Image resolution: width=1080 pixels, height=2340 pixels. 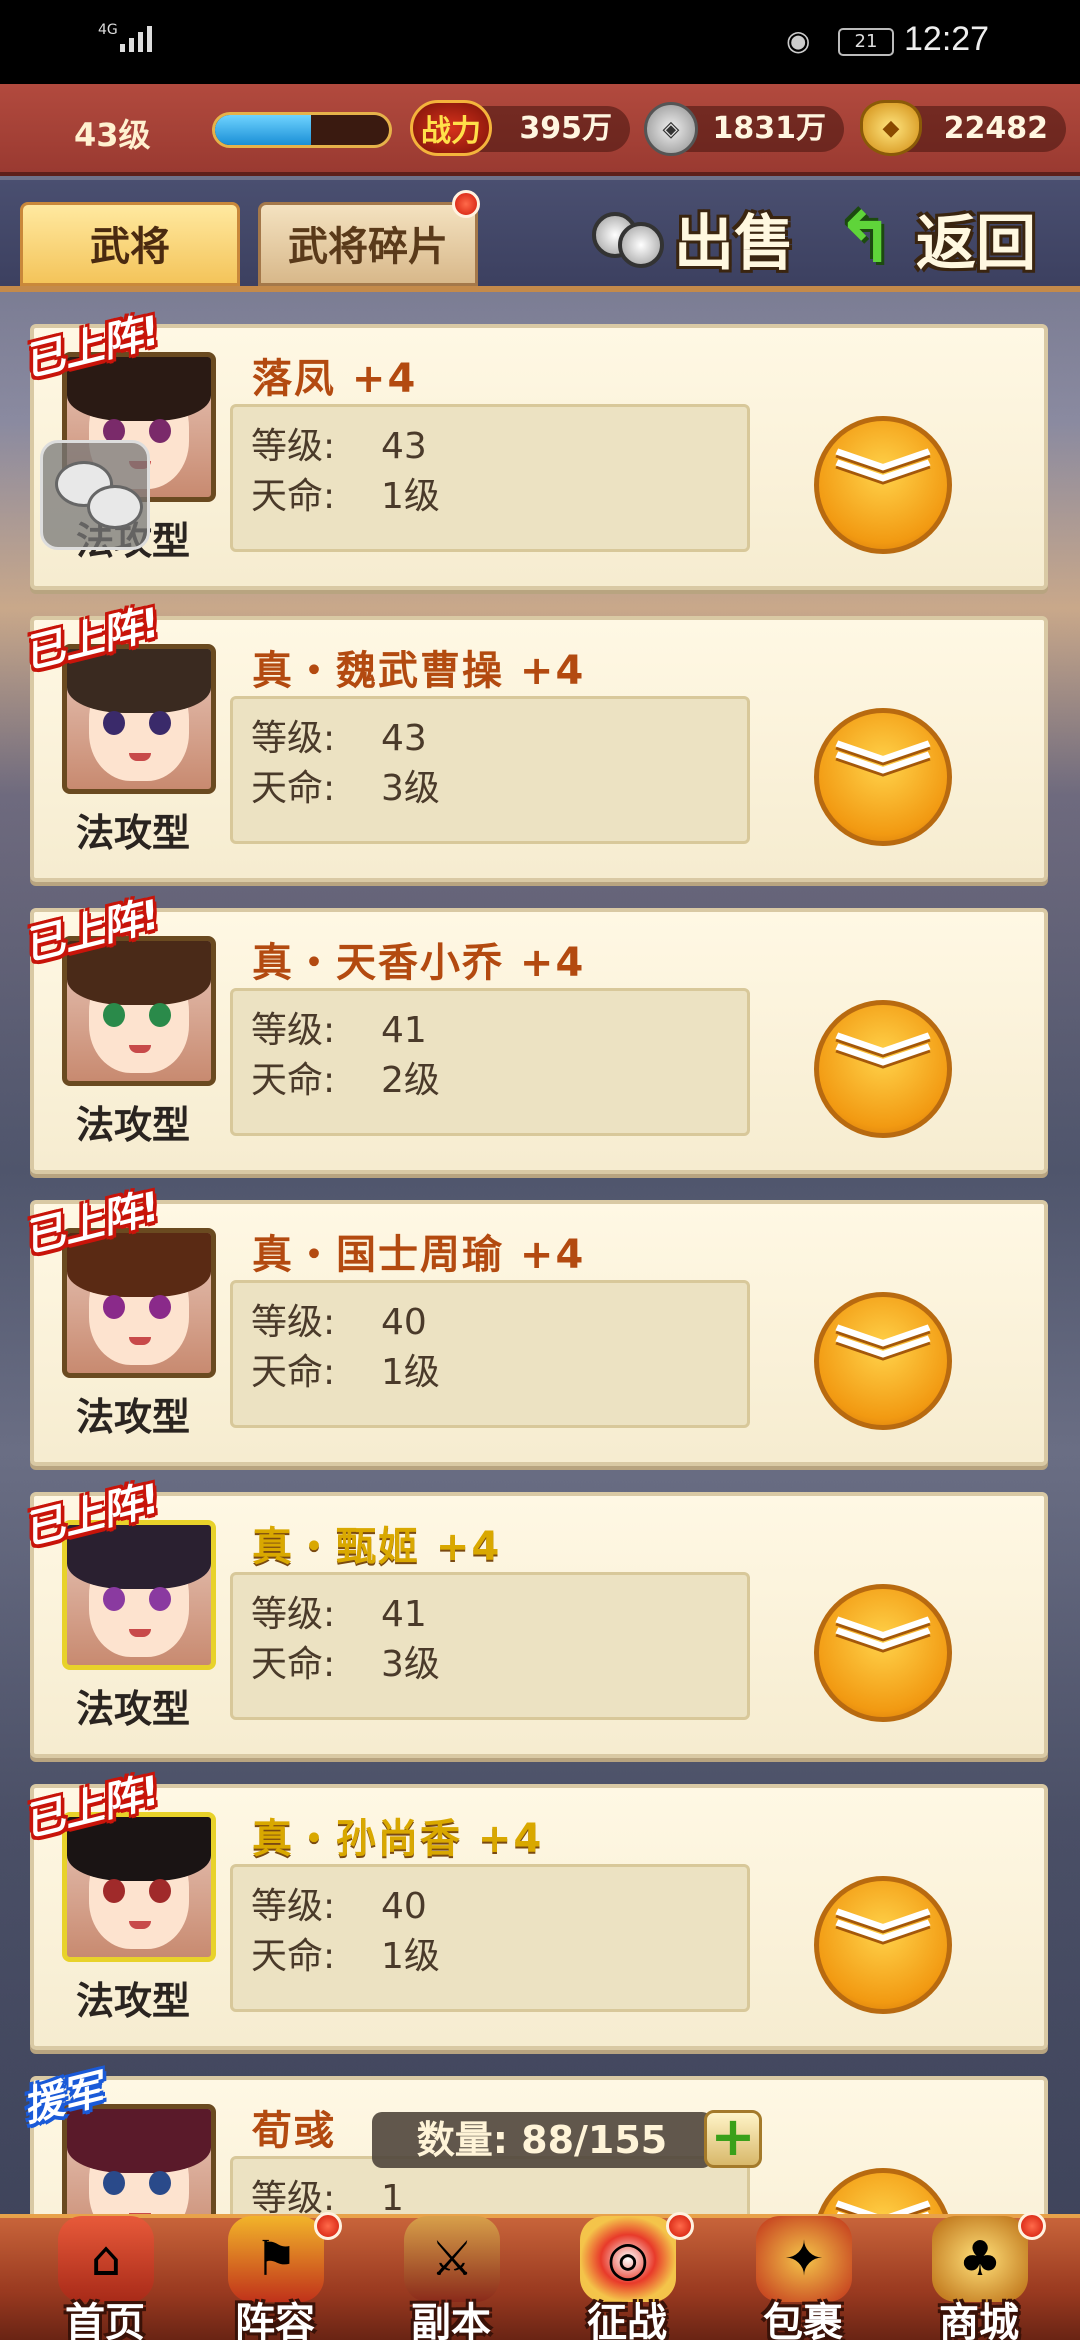 I want to click on chat-button, so click(x=95, y=495).